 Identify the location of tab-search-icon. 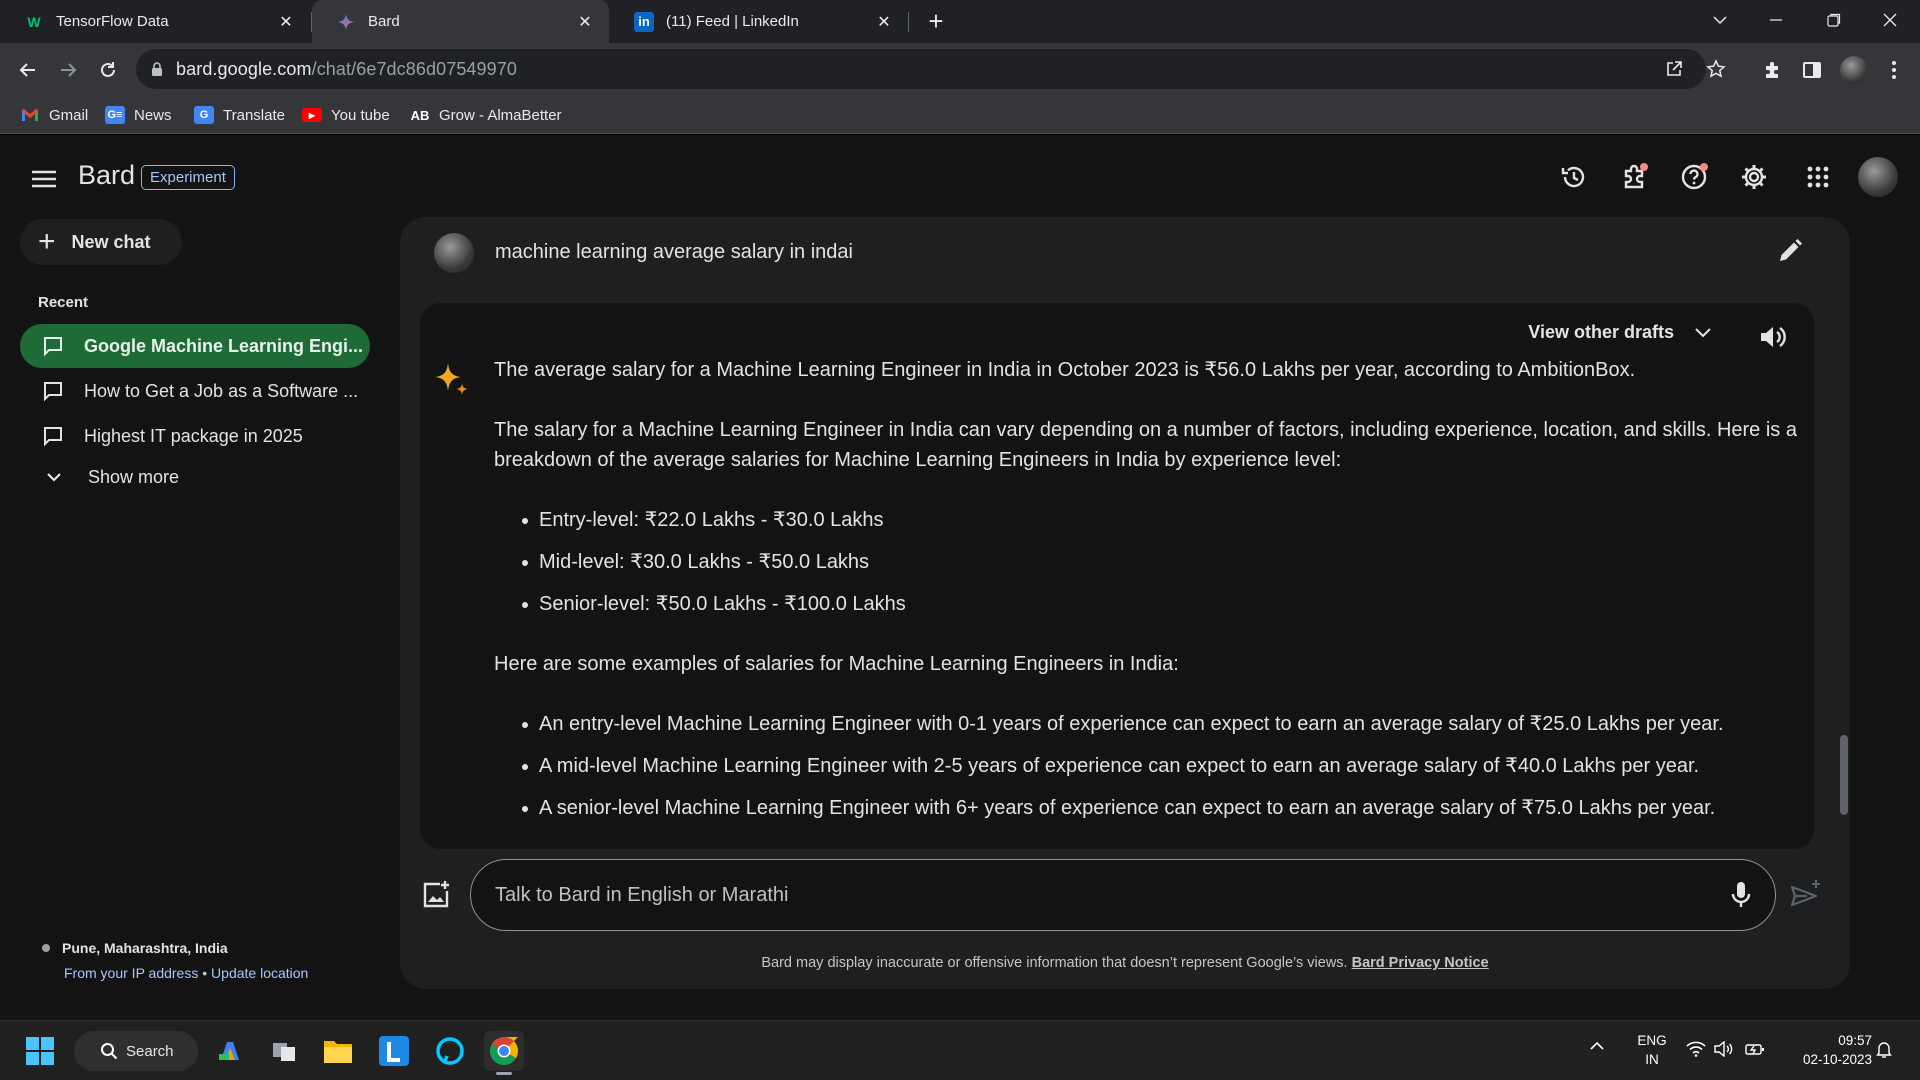
(1720, 20).